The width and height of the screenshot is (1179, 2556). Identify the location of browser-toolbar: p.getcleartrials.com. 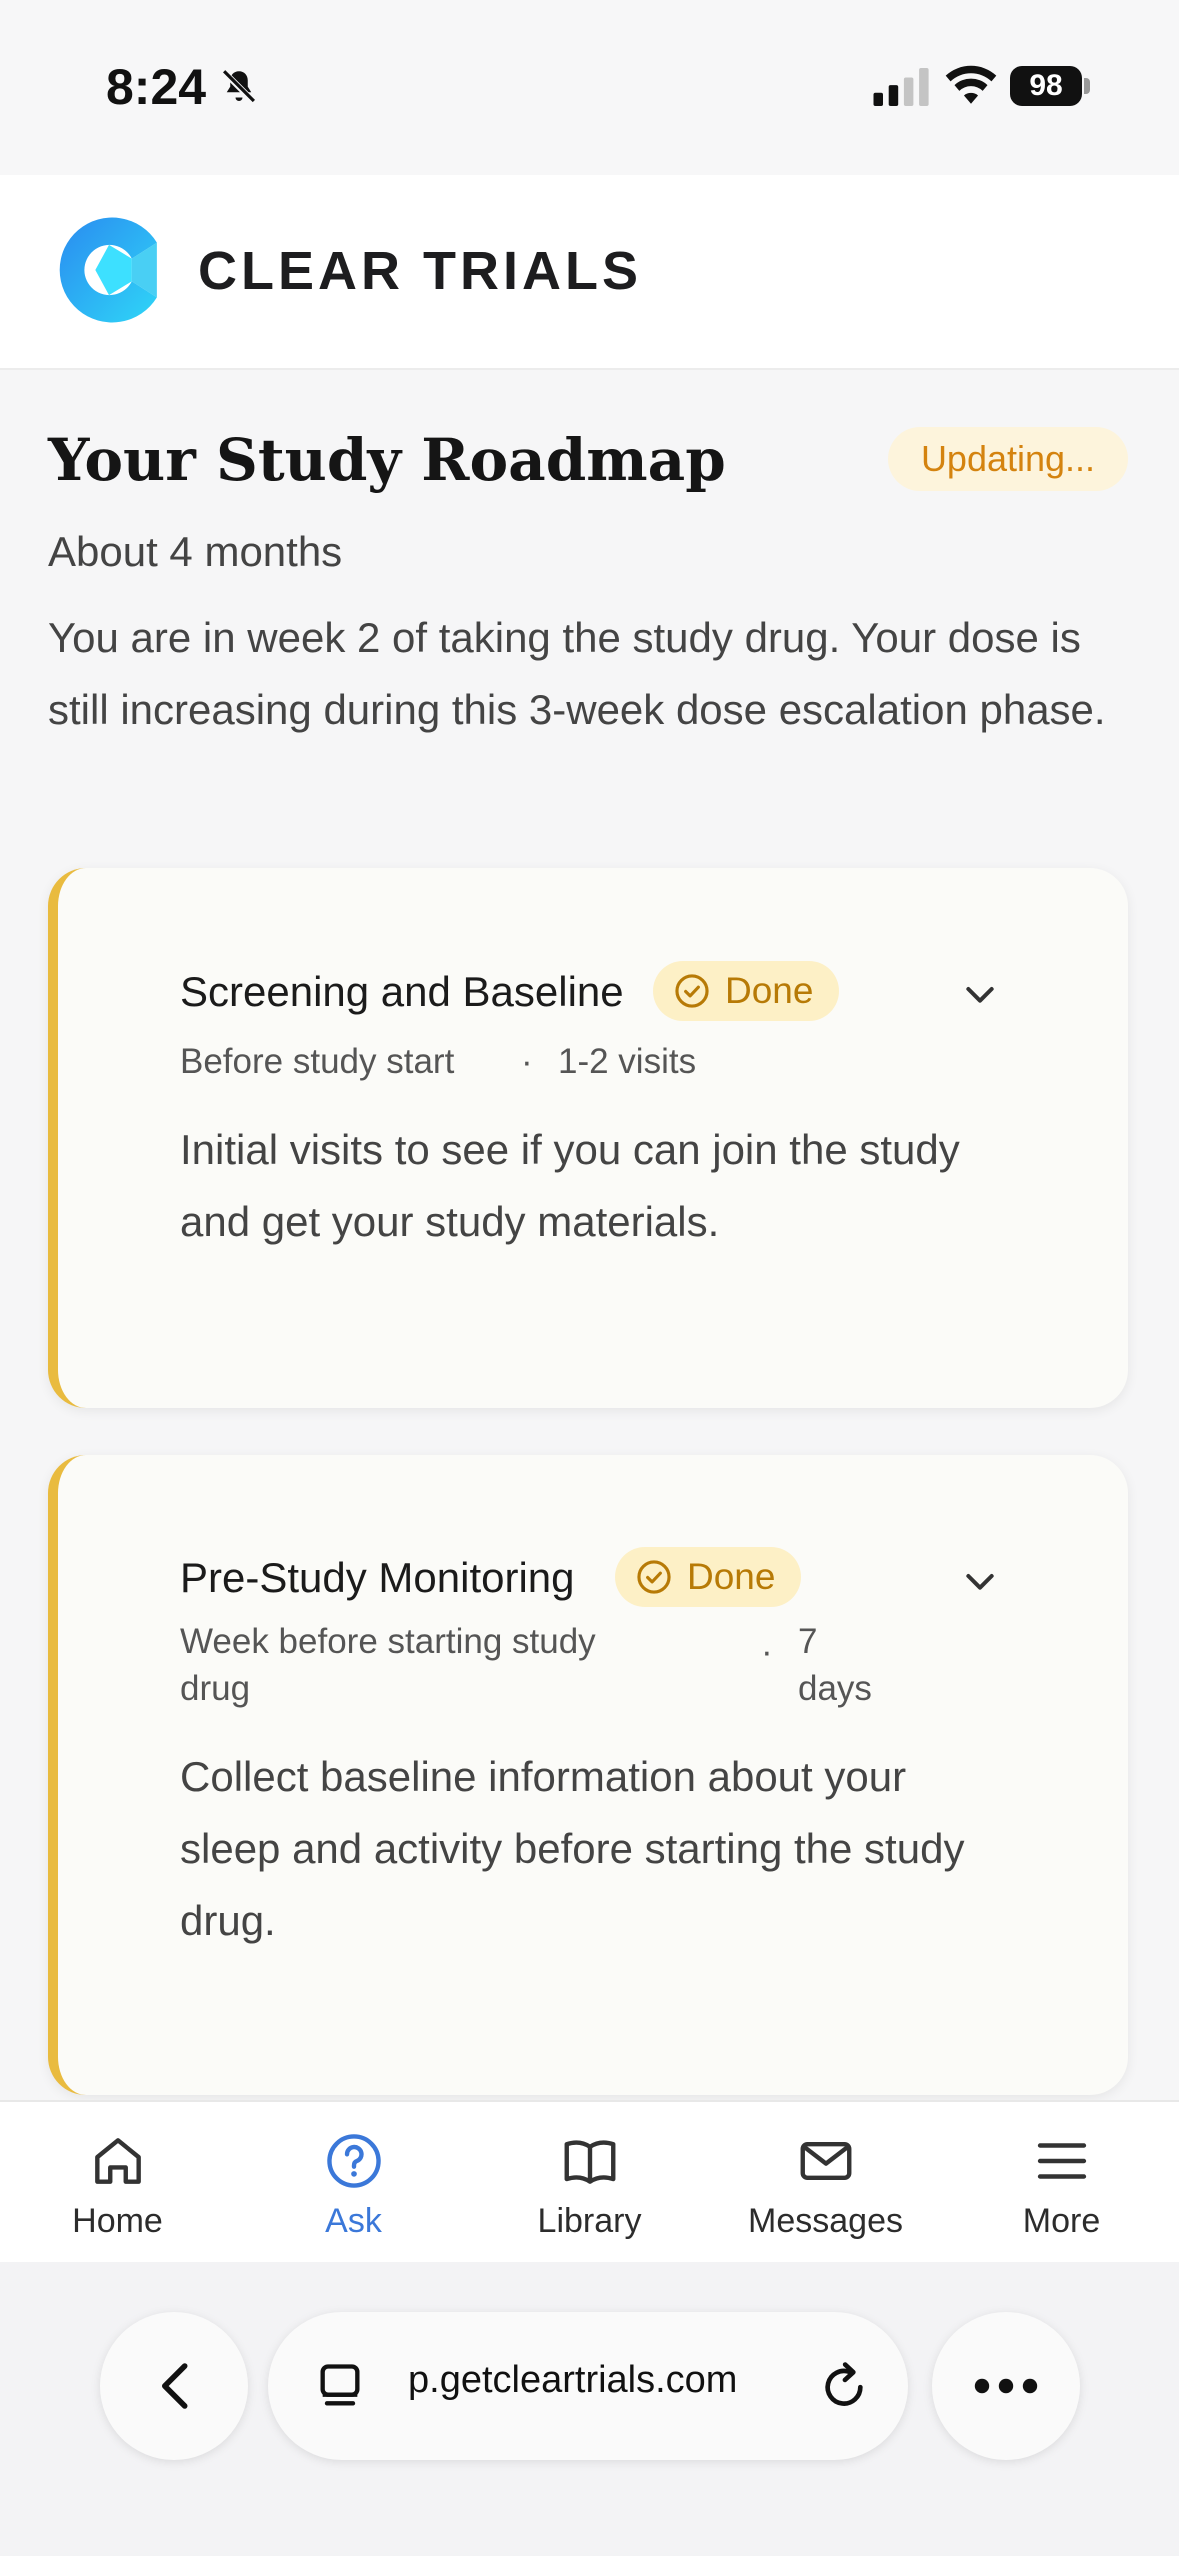
(589, 2409).